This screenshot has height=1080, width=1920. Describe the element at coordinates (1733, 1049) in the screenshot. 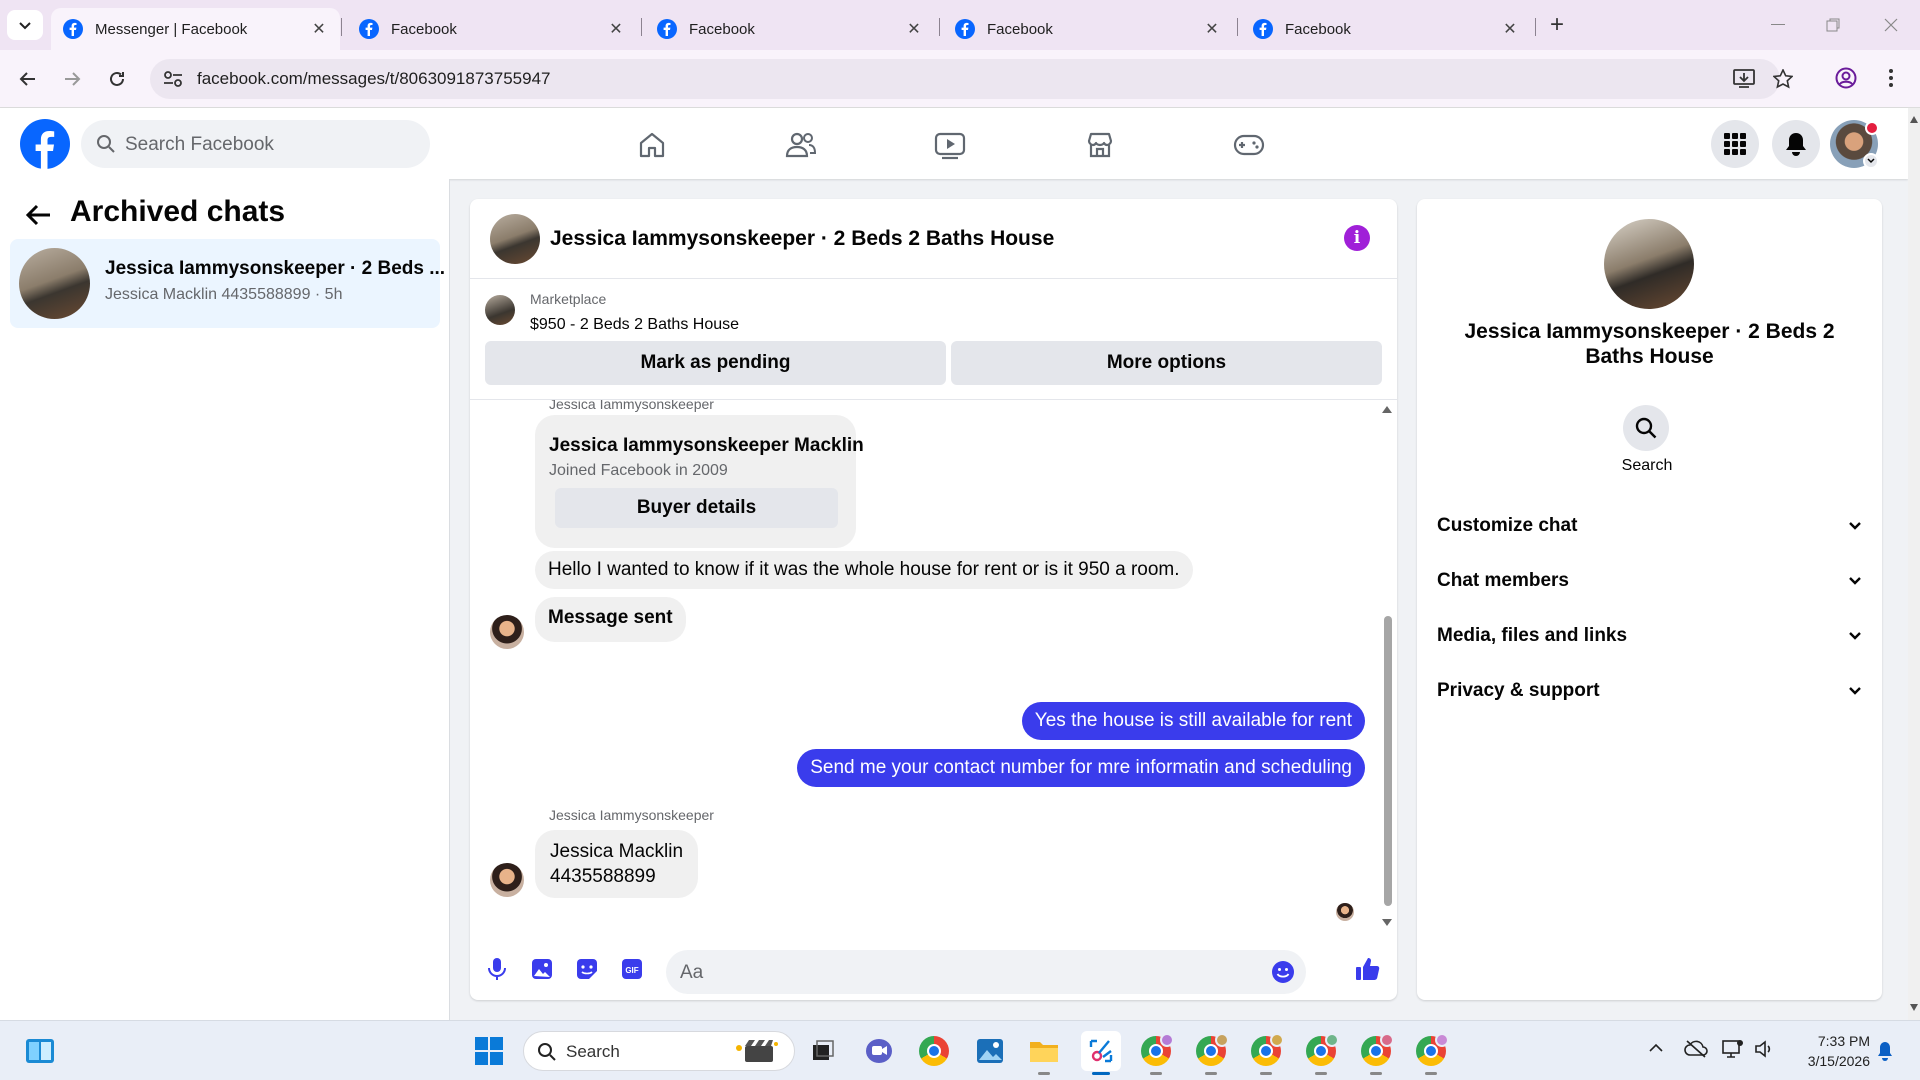

I see `network-icon` at that location.